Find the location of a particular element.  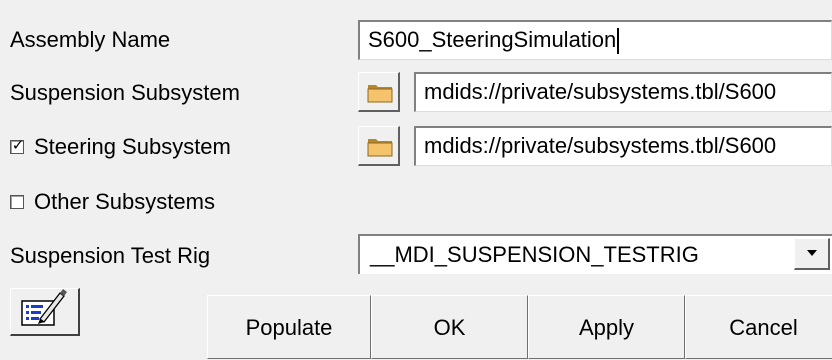

suspension-subsystem-label: Suspension Subsystem is located at coordinates (125, 92).